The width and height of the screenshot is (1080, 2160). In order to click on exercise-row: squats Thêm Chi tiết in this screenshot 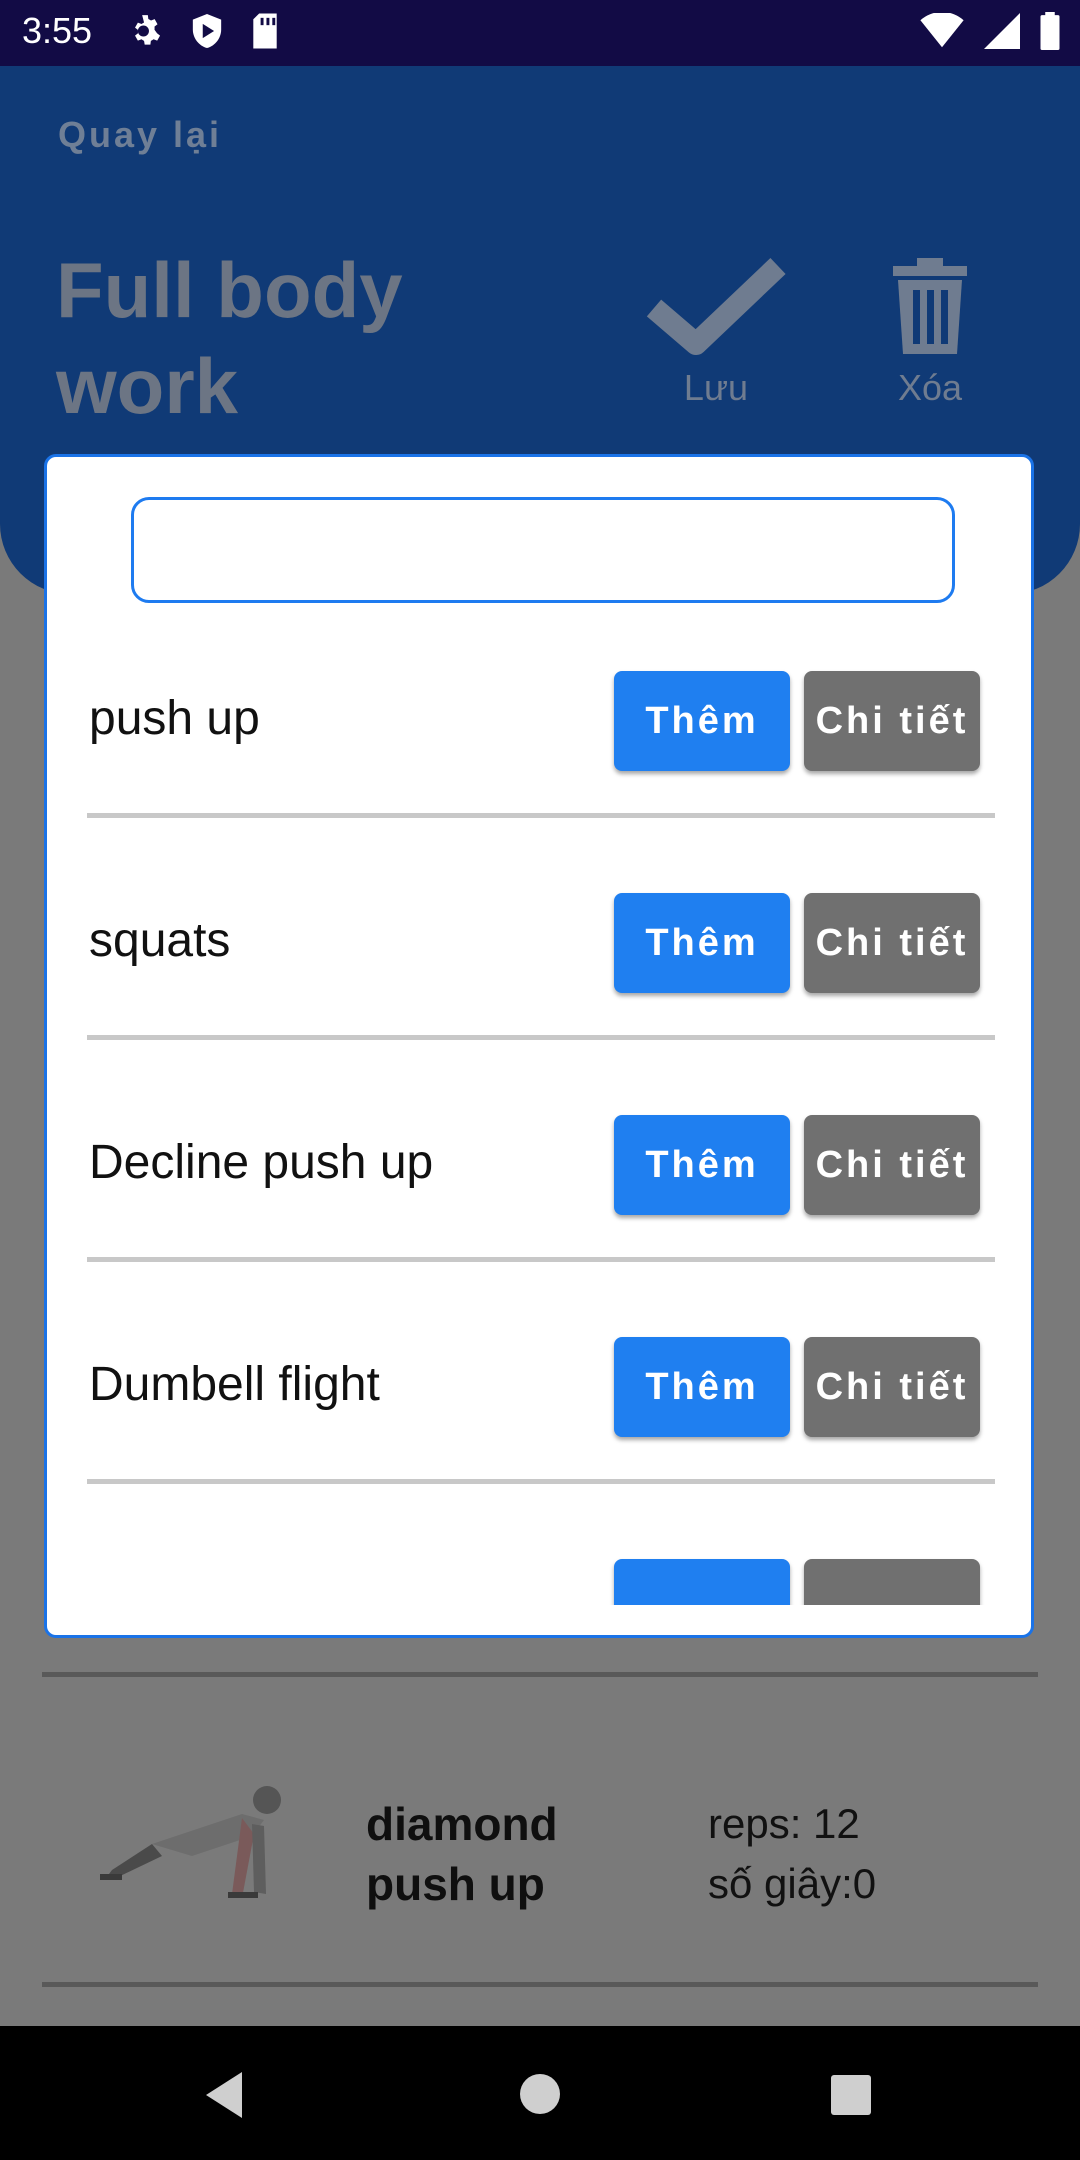, I will do `click(539, 986)`.